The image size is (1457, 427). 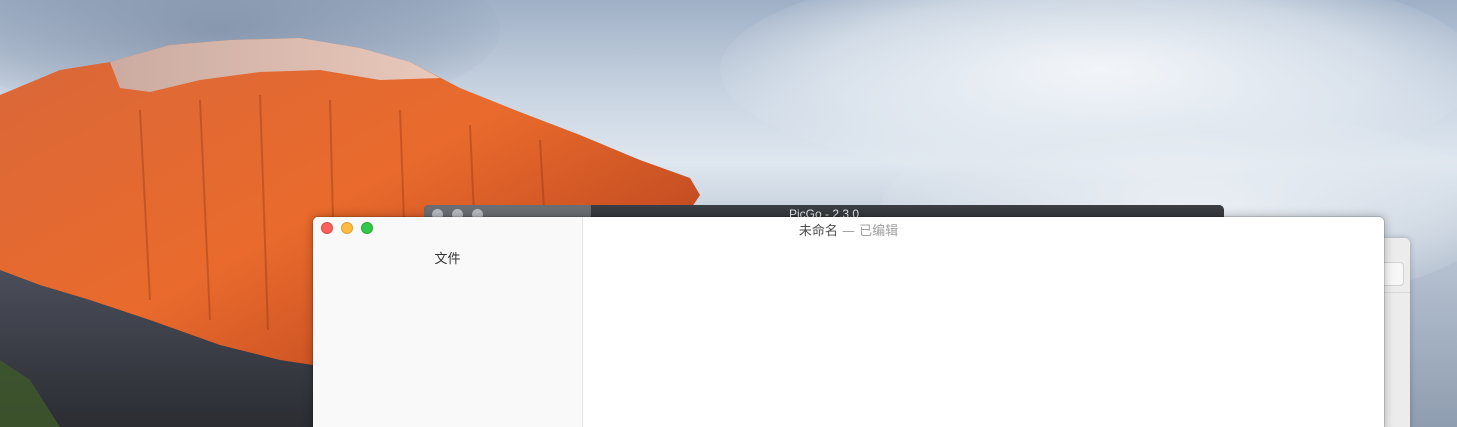 What do you see at coordinates (447, 257) in the screenshot?
I see `sidebar-tab-files: 文件` at bounding box center [447, 257].